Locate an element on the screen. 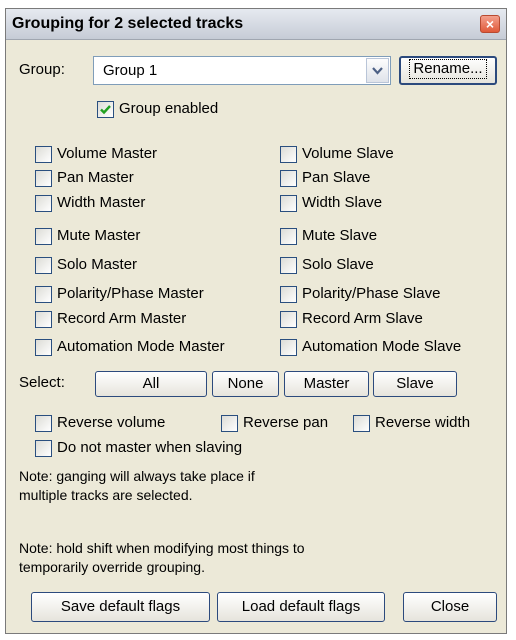 Image resolution: width=516 pixels, height=640 pixels. record-arm-master-checkbox is located at coordinates (43, 319).